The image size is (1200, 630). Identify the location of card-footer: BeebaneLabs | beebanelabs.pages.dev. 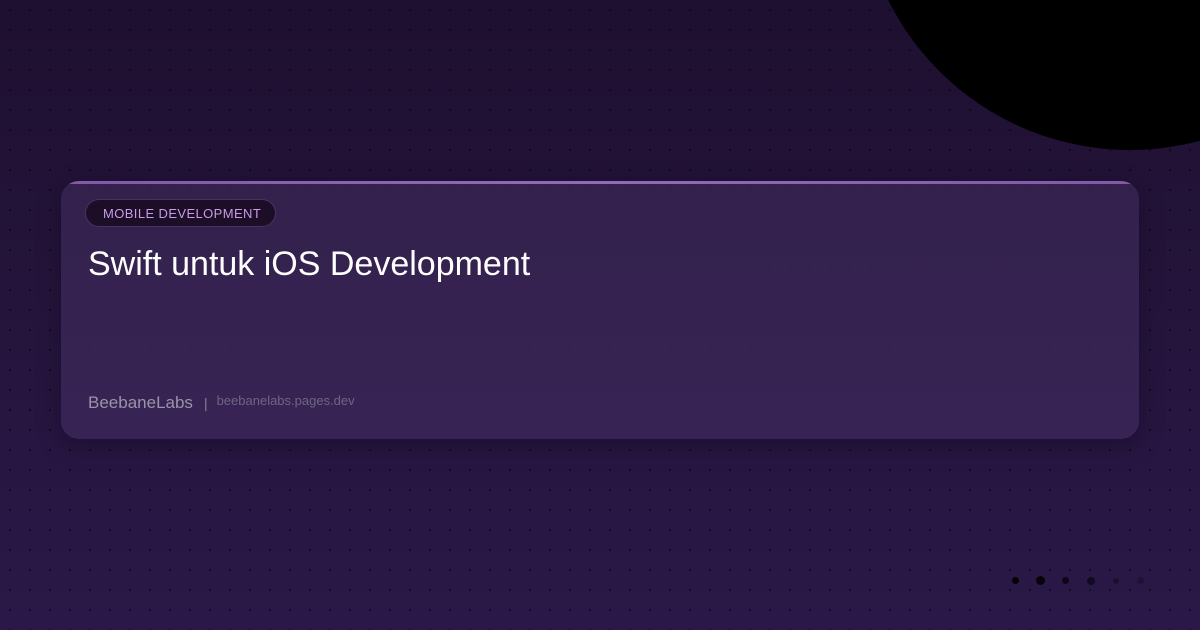
(221, 403).